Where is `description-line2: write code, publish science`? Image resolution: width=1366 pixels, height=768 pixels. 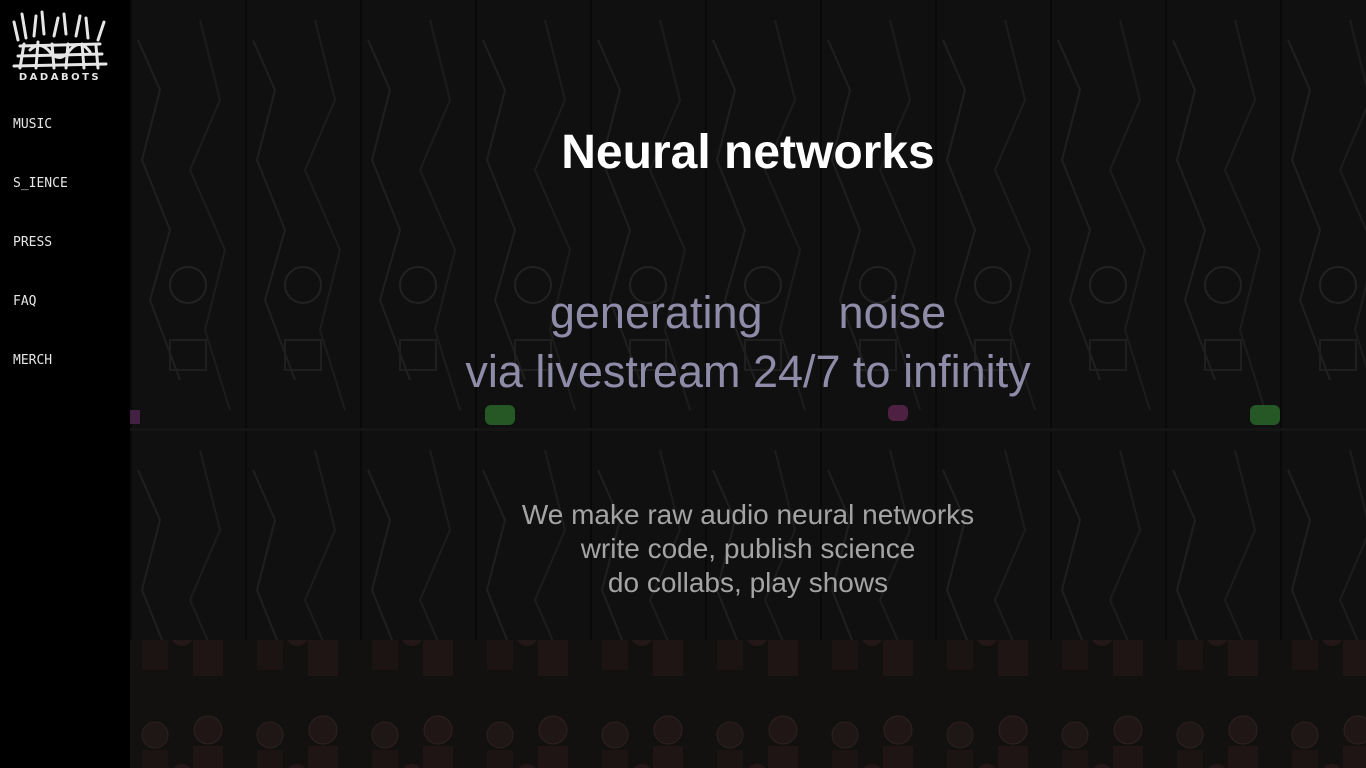
description-line2: write code, publish science is located at coordinates (748, 548).